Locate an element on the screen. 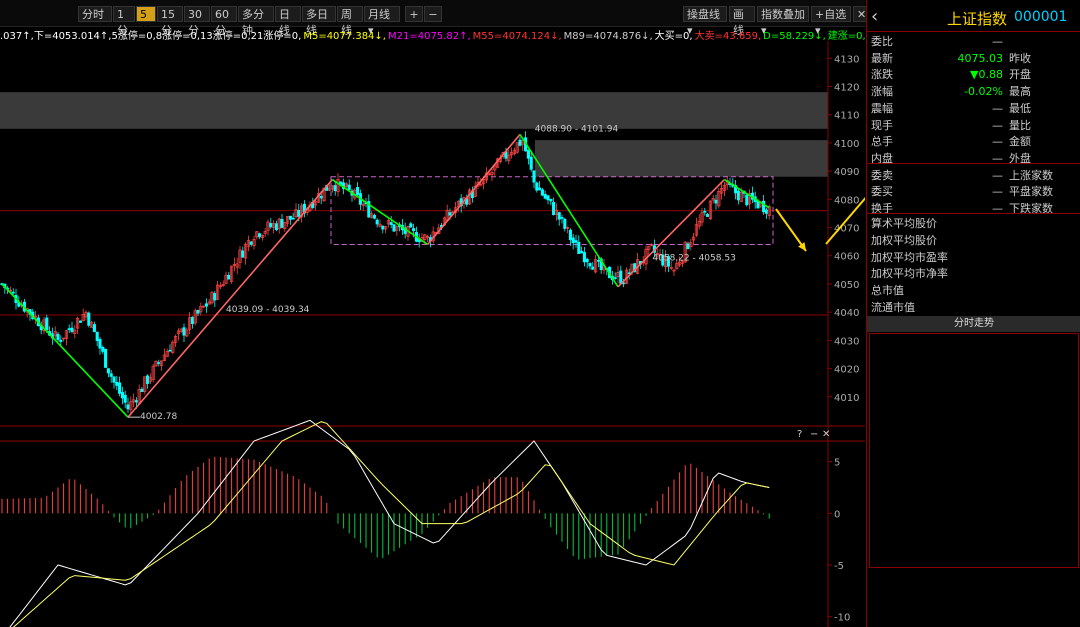 This screenshot has width=1080, height=627. period-button: 60分 is located at coordinates (224, 21).